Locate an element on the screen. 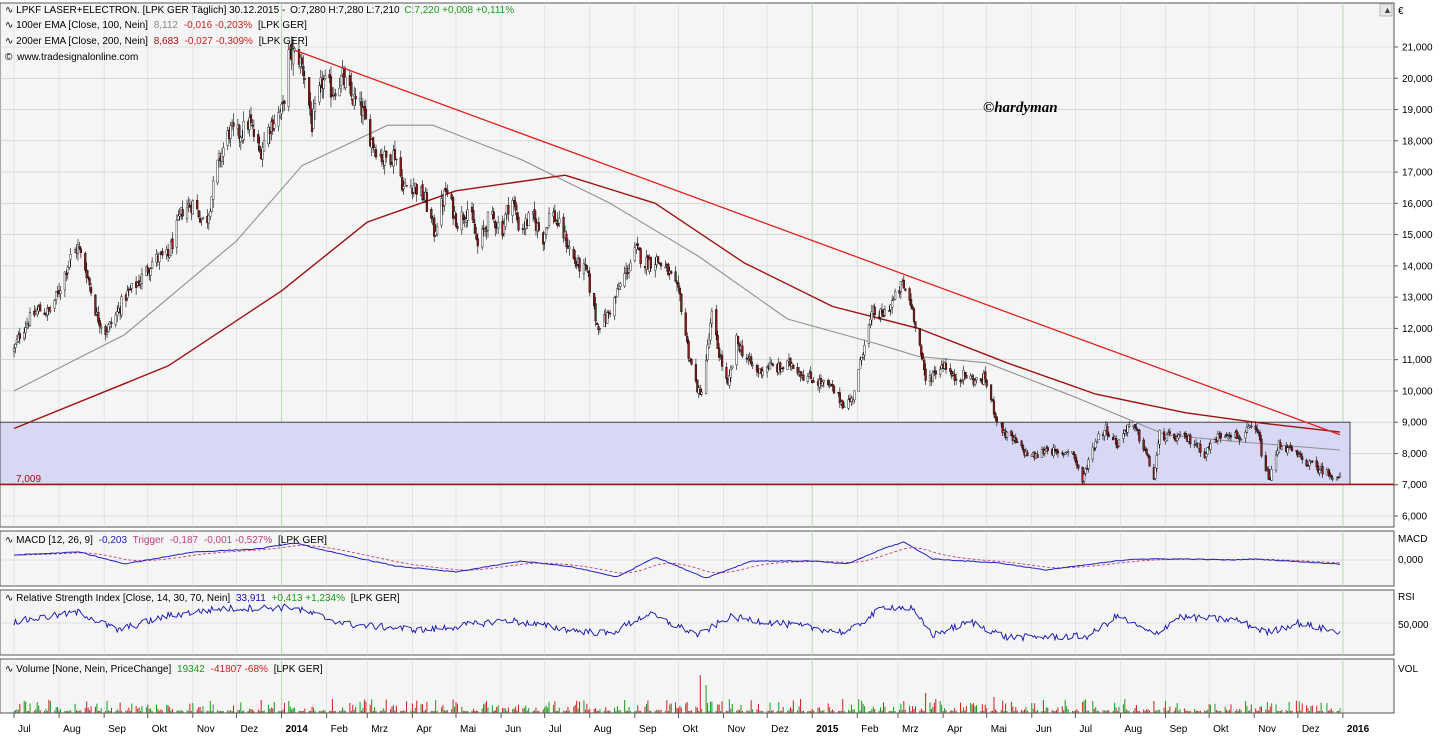 The image size is (1454, 736). rsi-value: 33,911 is located at coordinates (251, 598).